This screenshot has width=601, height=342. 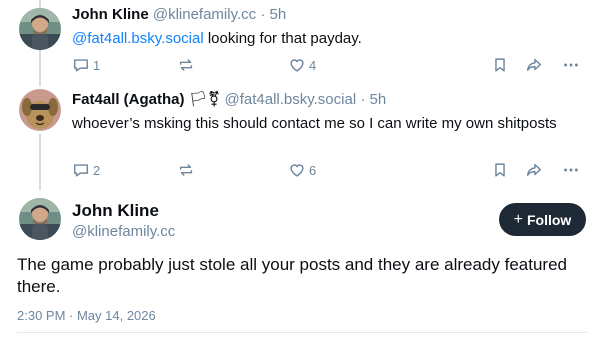 What do you see at coordinates (329, 65) in the screenshot?
I see `post-1-actions: 1 4` at bounding box center [329, 65].